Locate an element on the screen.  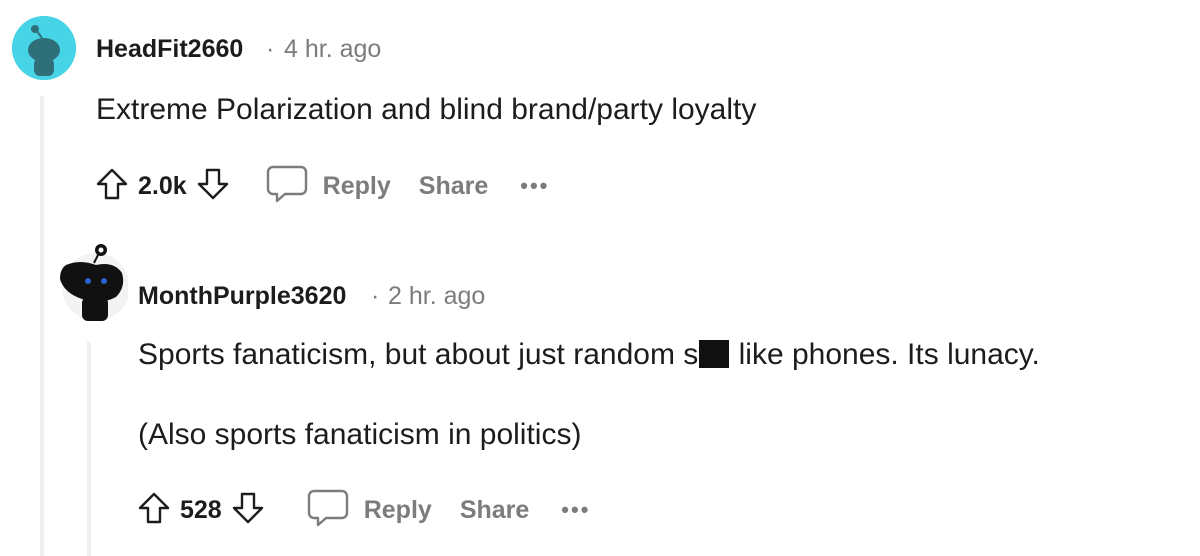
username: HeadFit2660 is located at coordinates (169, 49).